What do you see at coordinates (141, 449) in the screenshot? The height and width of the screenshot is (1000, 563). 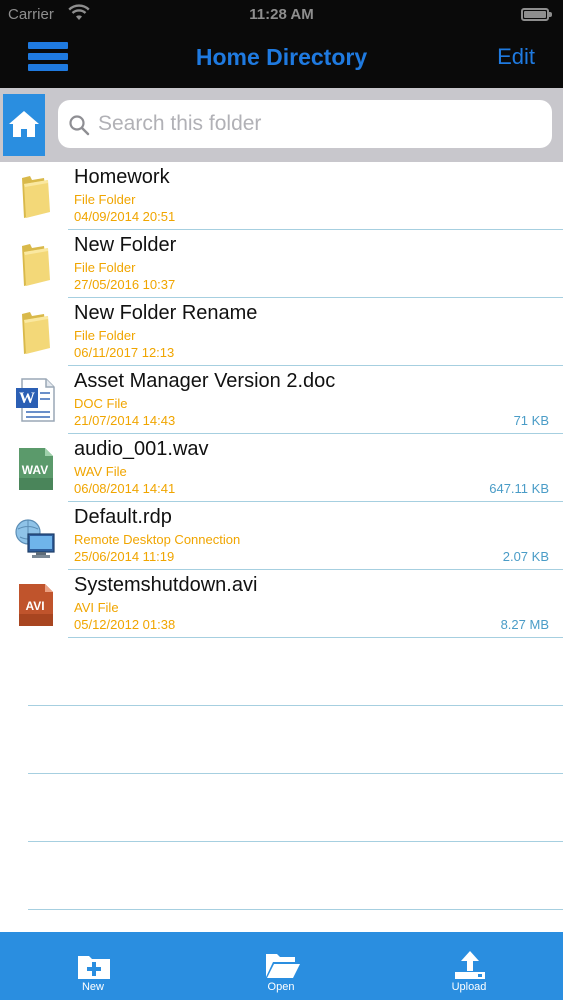 I see `file-name: audio_001.wav` at bounding box center [141, 449].